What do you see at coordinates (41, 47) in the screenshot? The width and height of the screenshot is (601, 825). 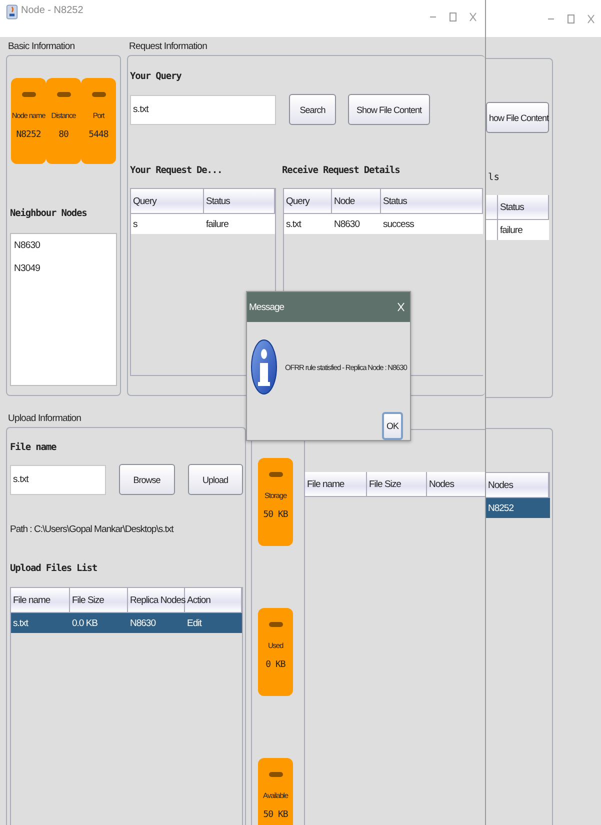 I see `section-title: Basic Information` at bounding box center [41, 47].